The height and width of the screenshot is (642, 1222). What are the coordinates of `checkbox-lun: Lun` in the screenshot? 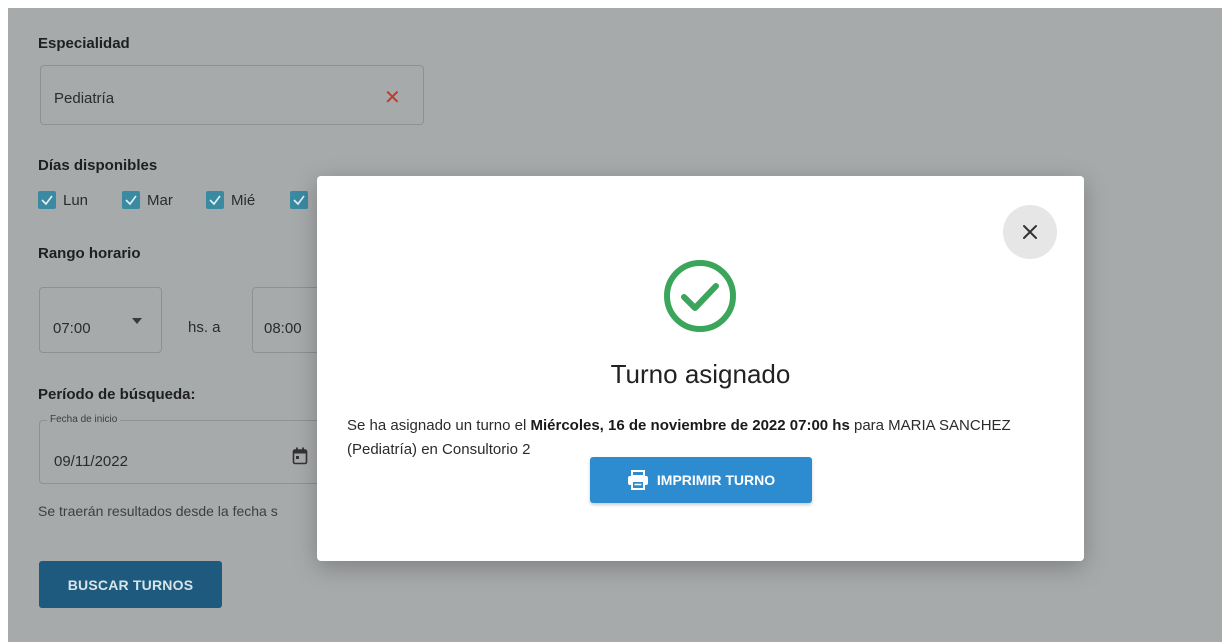 It's located at (63, 200).